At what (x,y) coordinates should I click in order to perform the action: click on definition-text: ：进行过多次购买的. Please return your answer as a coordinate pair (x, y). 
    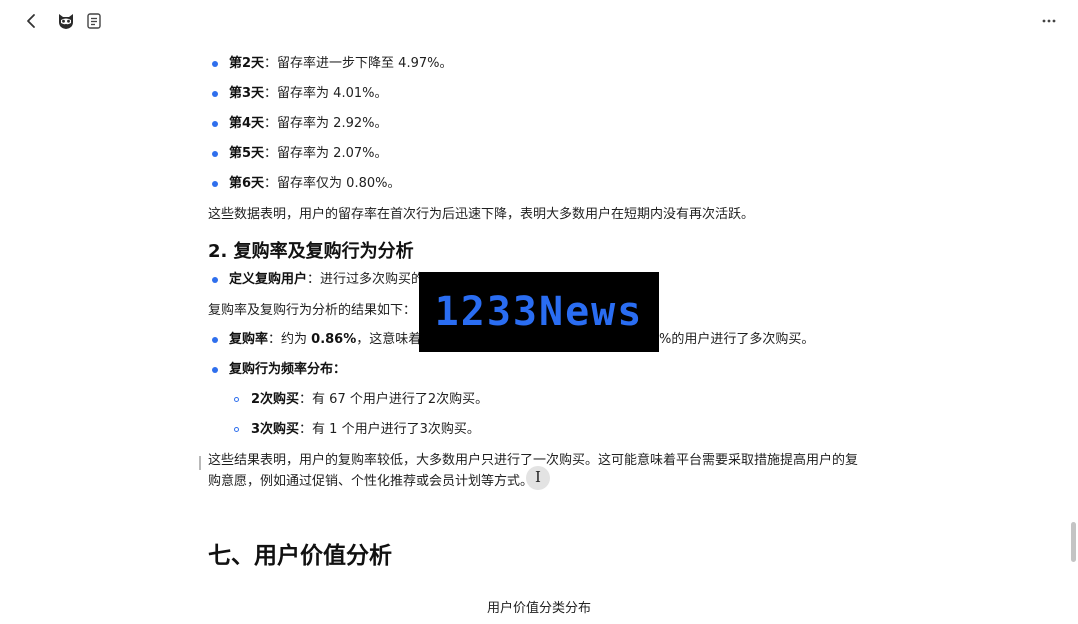
    Looking at the image, I should click on (366, 279).